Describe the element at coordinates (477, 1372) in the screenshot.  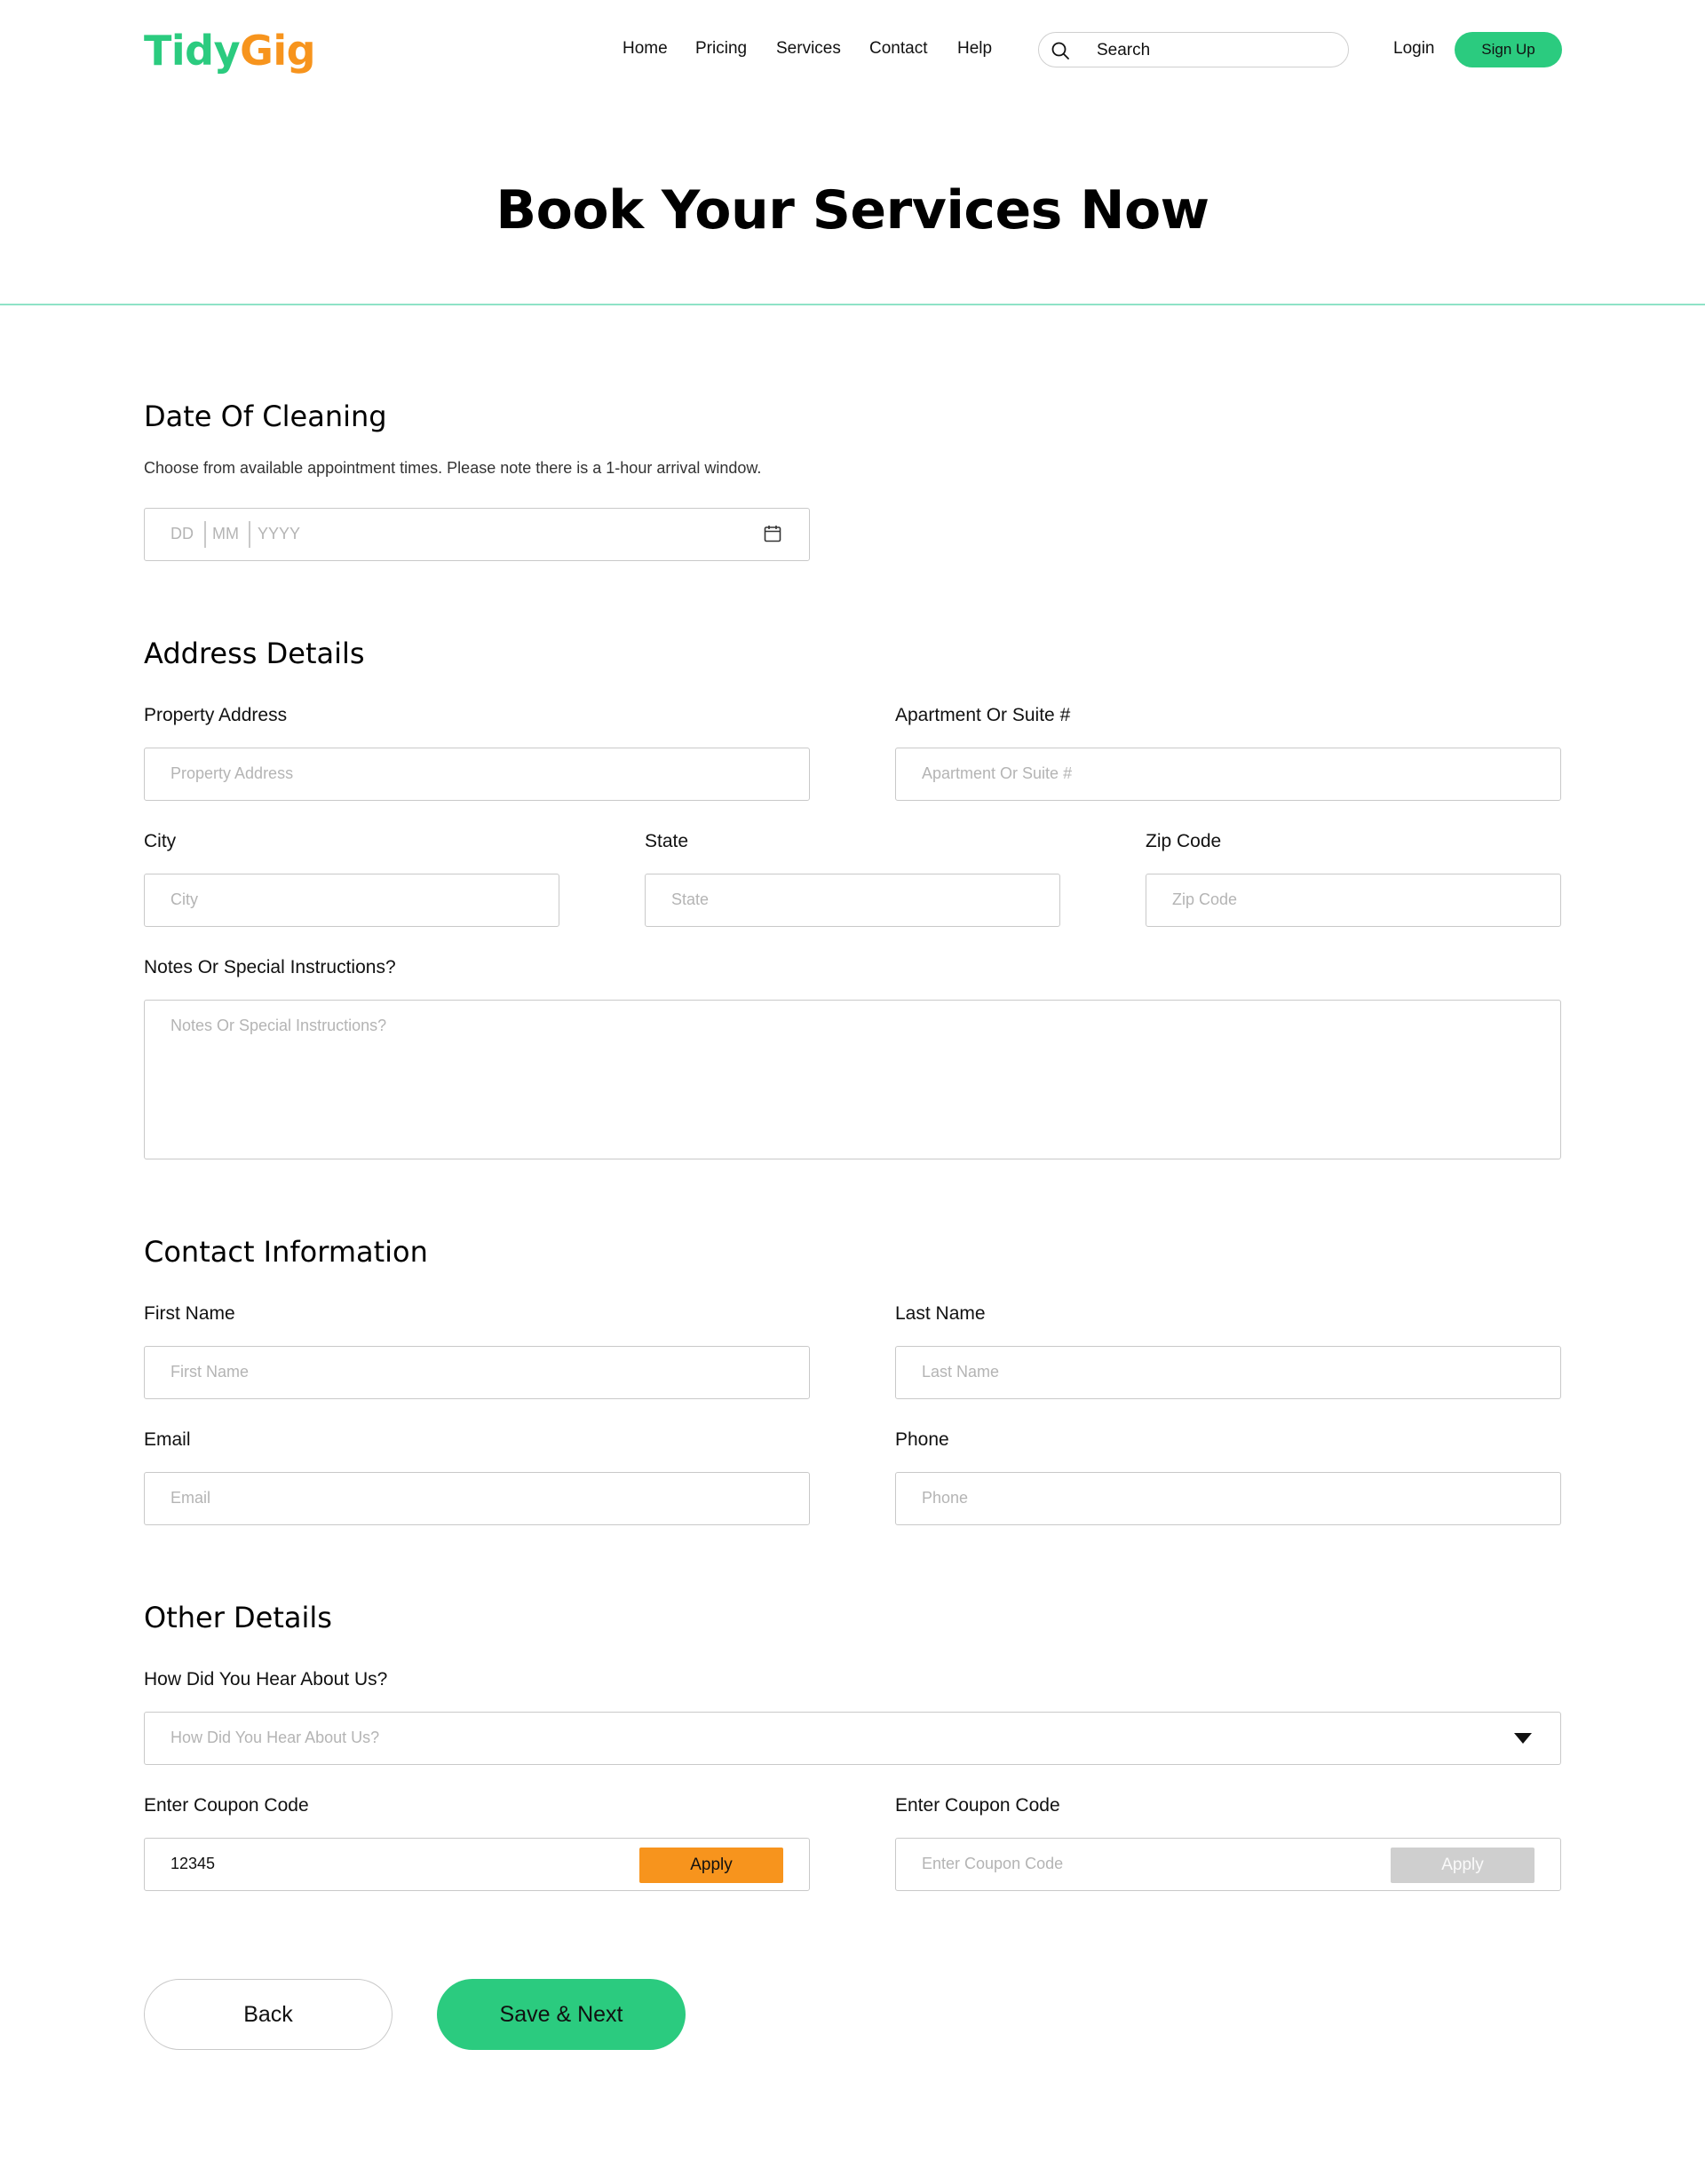
I see `first-name-field: First Name` at that location.